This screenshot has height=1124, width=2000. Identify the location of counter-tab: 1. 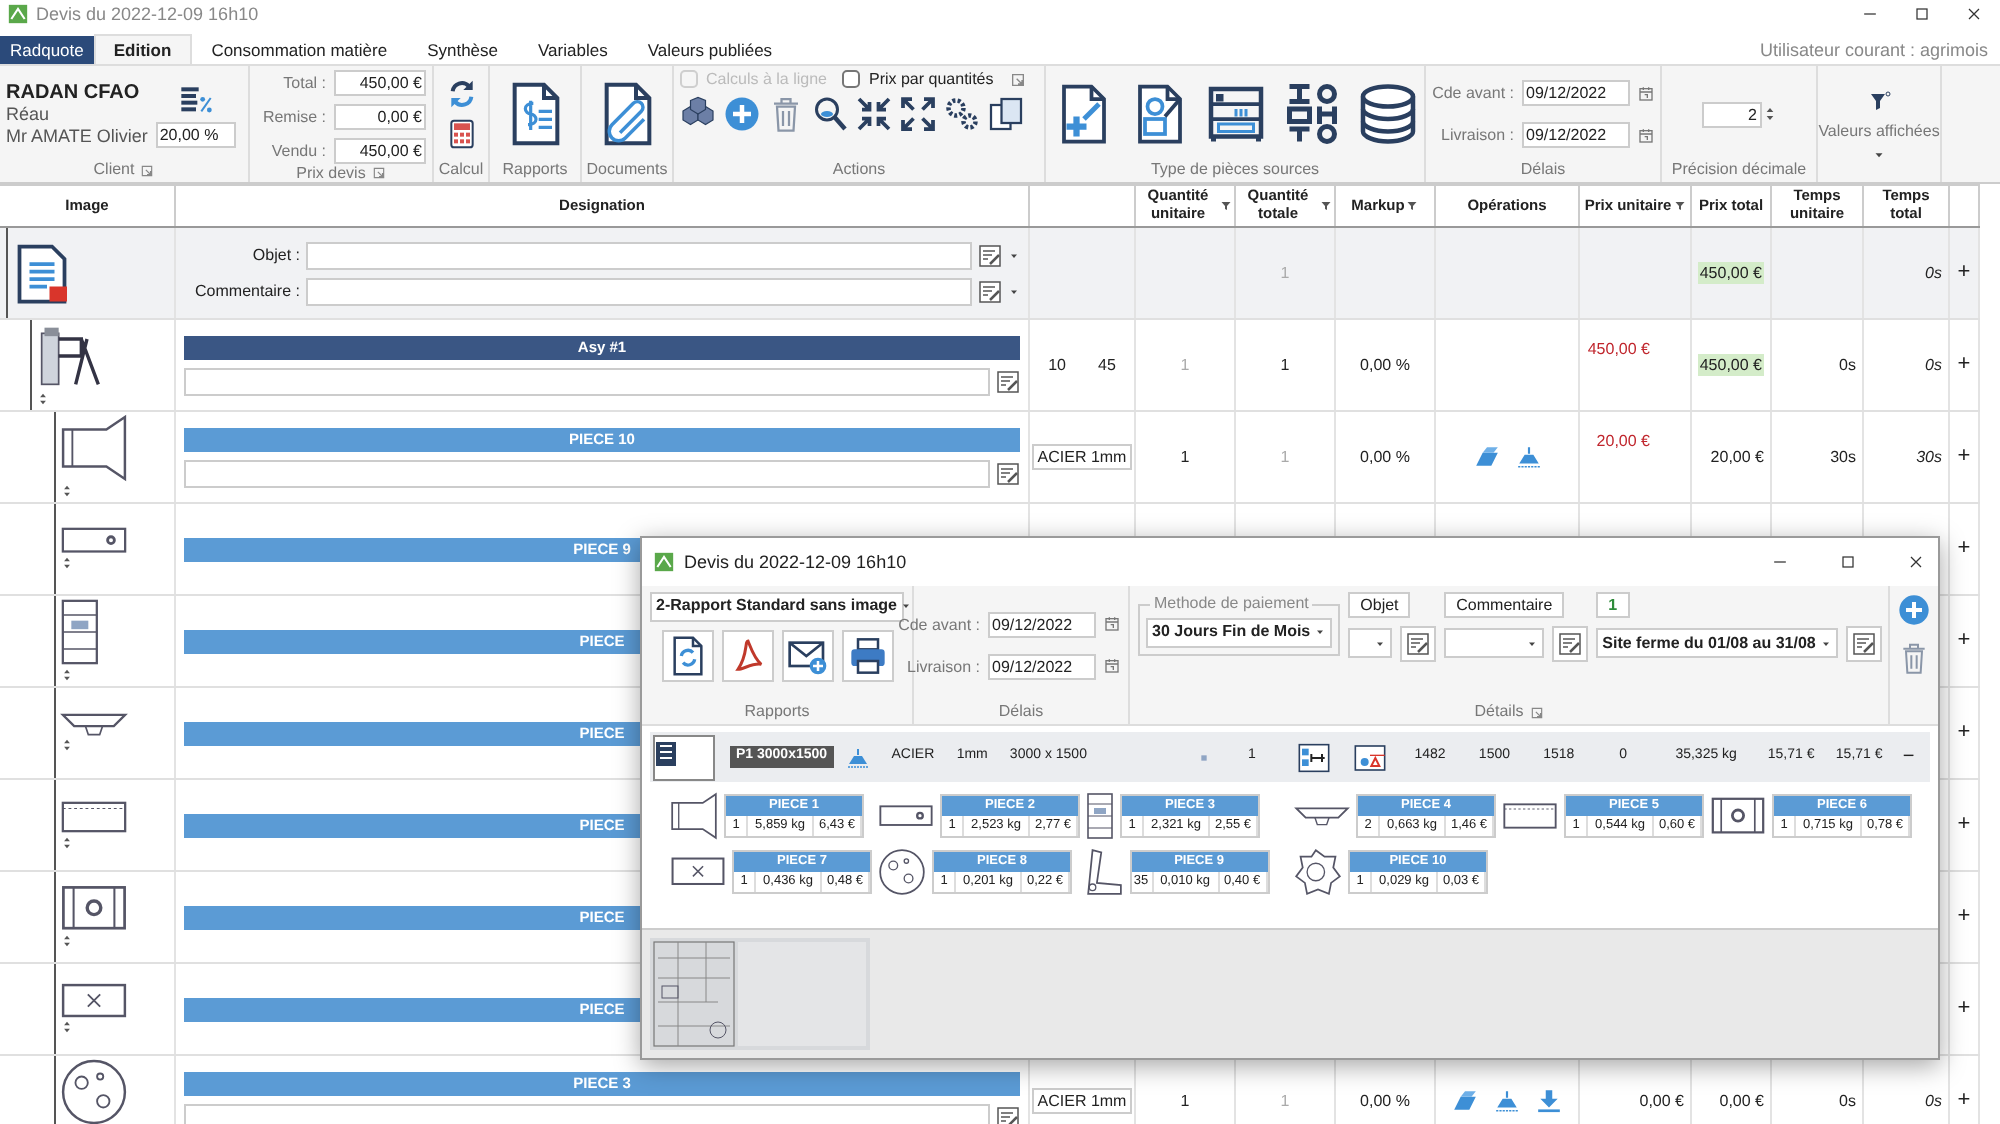
(1613, 604).